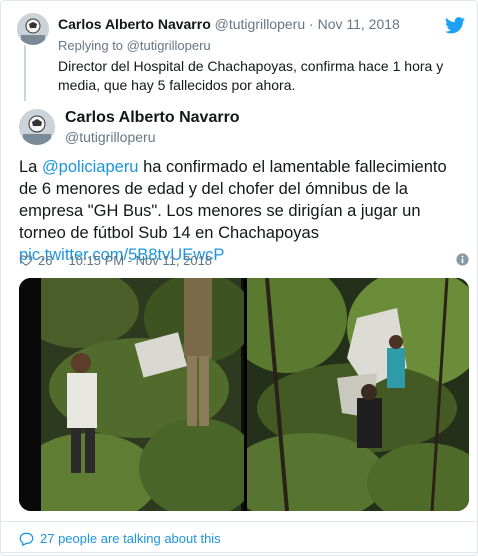  What do you see at coordinates (130, 538) in the screenshot?
I see `talking-text: 27 people are talking about this` at bounding box center [130, 538].